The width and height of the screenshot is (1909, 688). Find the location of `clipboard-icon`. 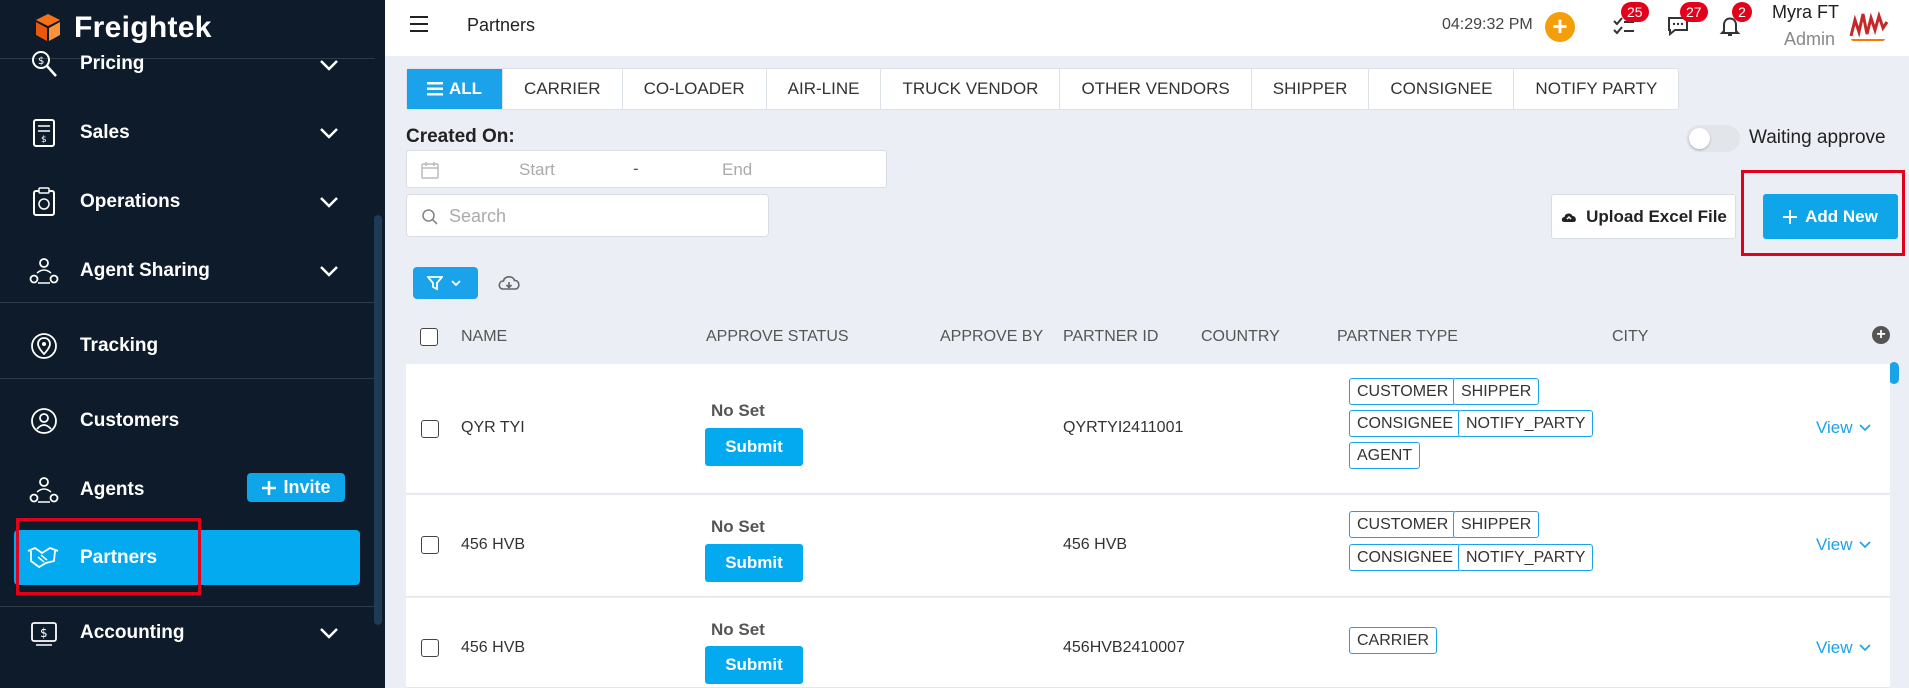

clipboard-icon is located at coordinates (44, 201).